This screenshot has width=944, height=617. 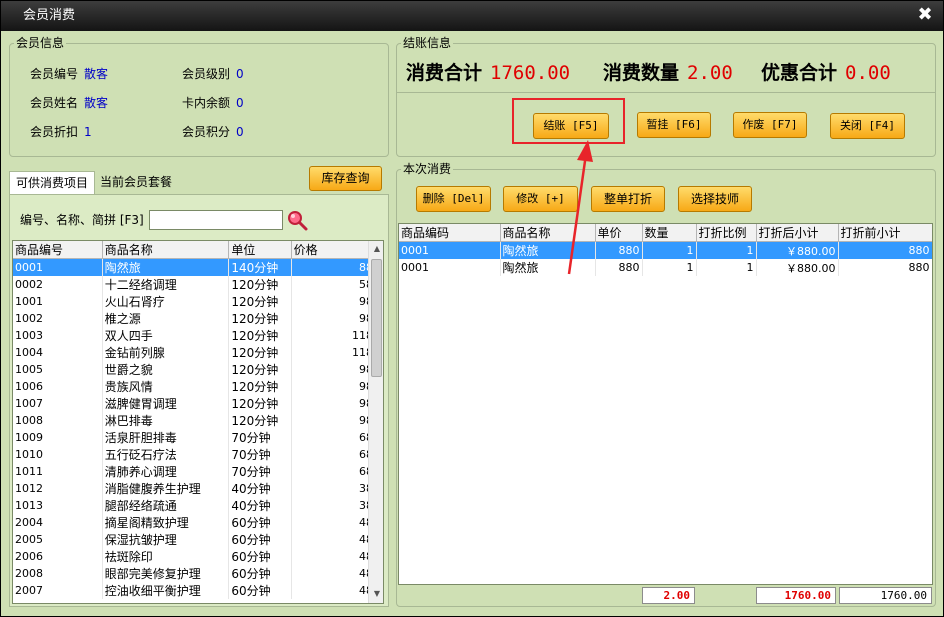 What do you see at coordinates (198, 522) in the screenshot?
I see `product-row: 2004摘星阁精致护理60分钟480` at bounding box center [198, 522].